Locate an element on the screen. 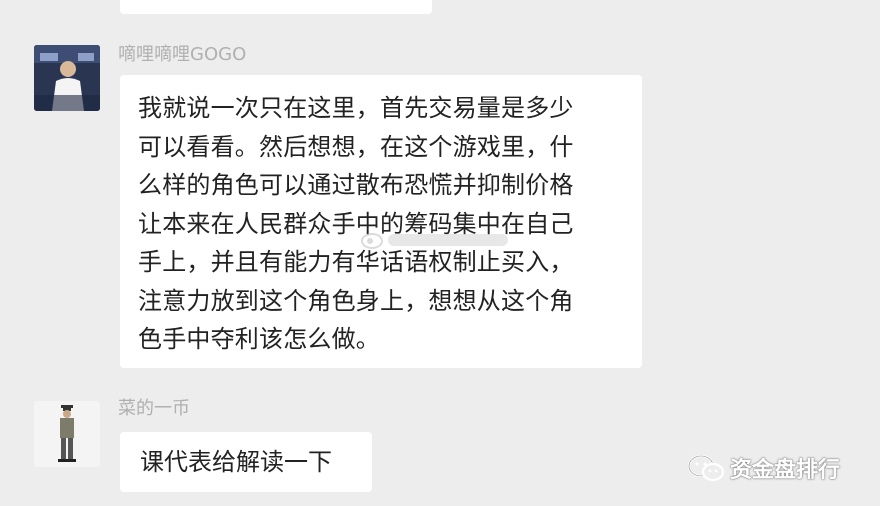 This screenshot has width=880, height=506. message-line: 可以看看。然后想想，在这个游戏里，什 is located at coordinates (356, 146).